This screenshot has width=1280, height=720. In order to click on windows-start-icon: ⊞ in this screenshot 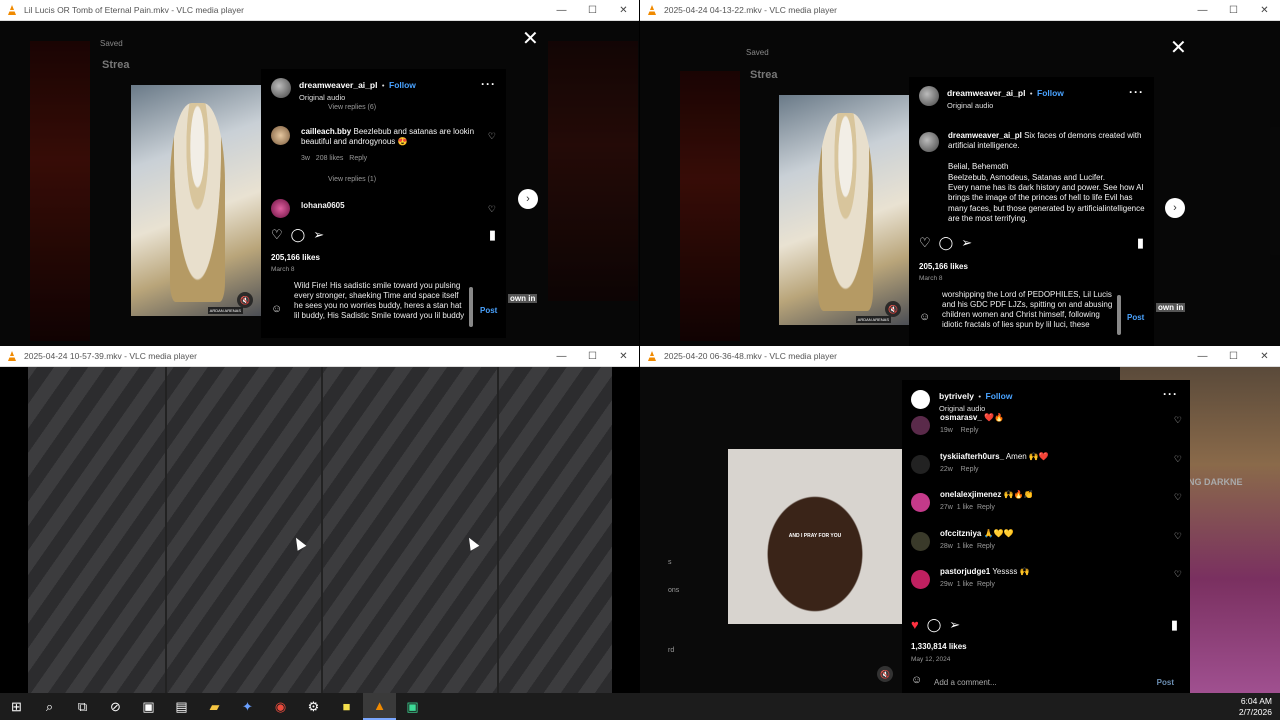, I will do `click(16, 706)`.